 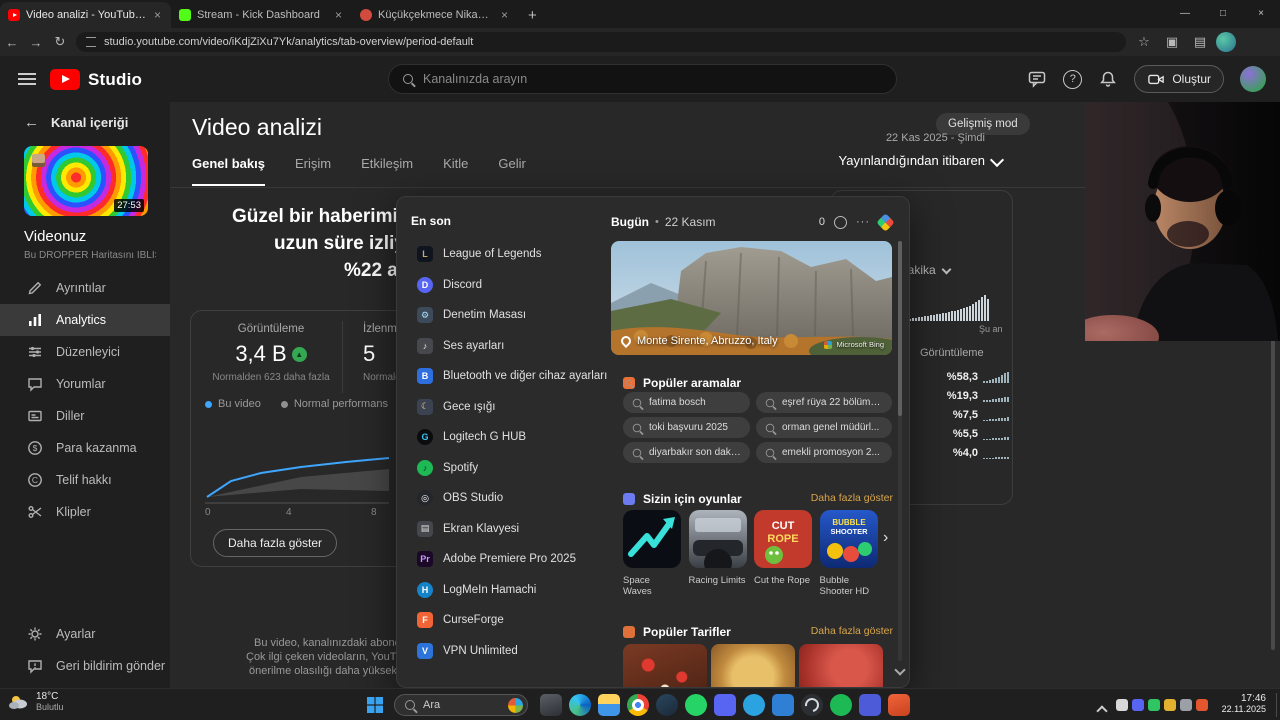 I want to click on sidebar-item-details: Ayrıntılar, so click(x=85, y=288).